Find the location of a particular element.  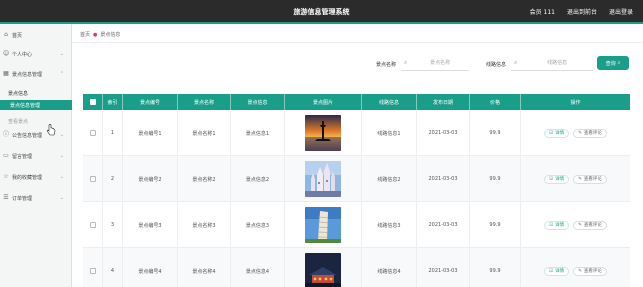

sidebar-item-scenic-management: ▦ 景点信息管理 ⌃ is located at coordinates (36, 74).